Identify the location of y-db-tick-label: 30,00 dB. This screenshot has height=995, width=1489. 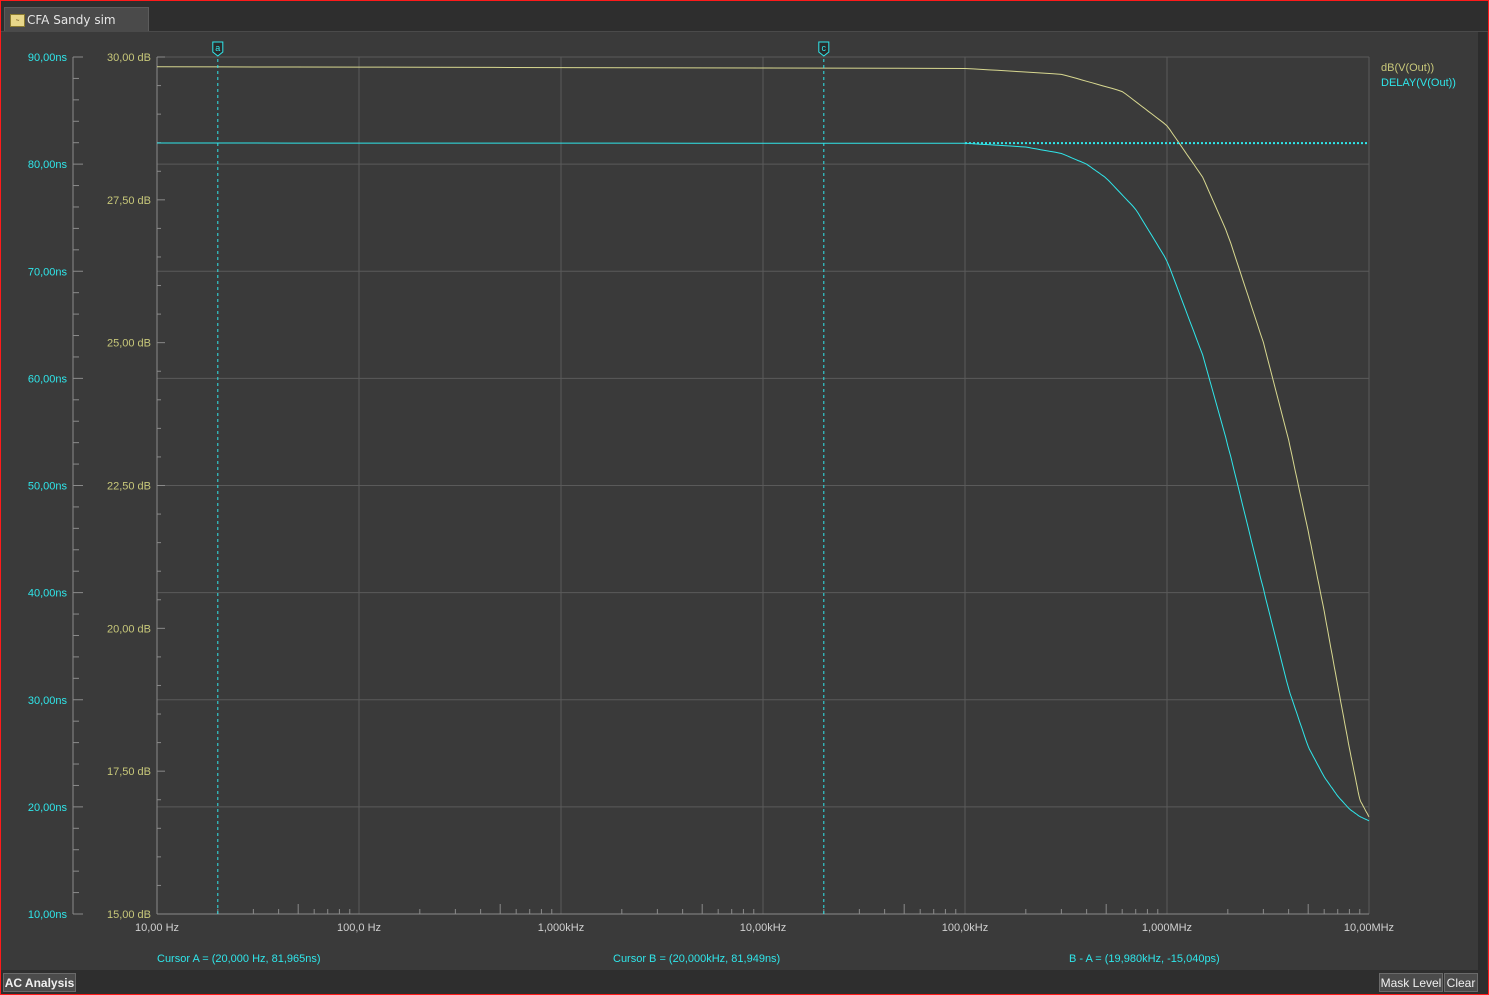
(129, 58).